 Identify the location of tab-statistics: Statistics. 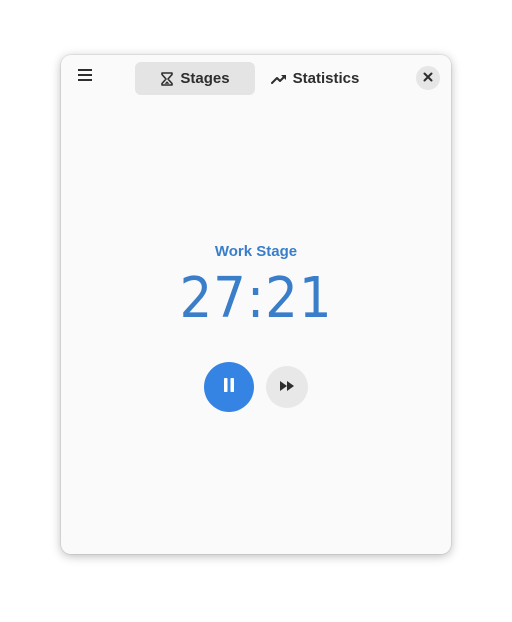
(315, 78).